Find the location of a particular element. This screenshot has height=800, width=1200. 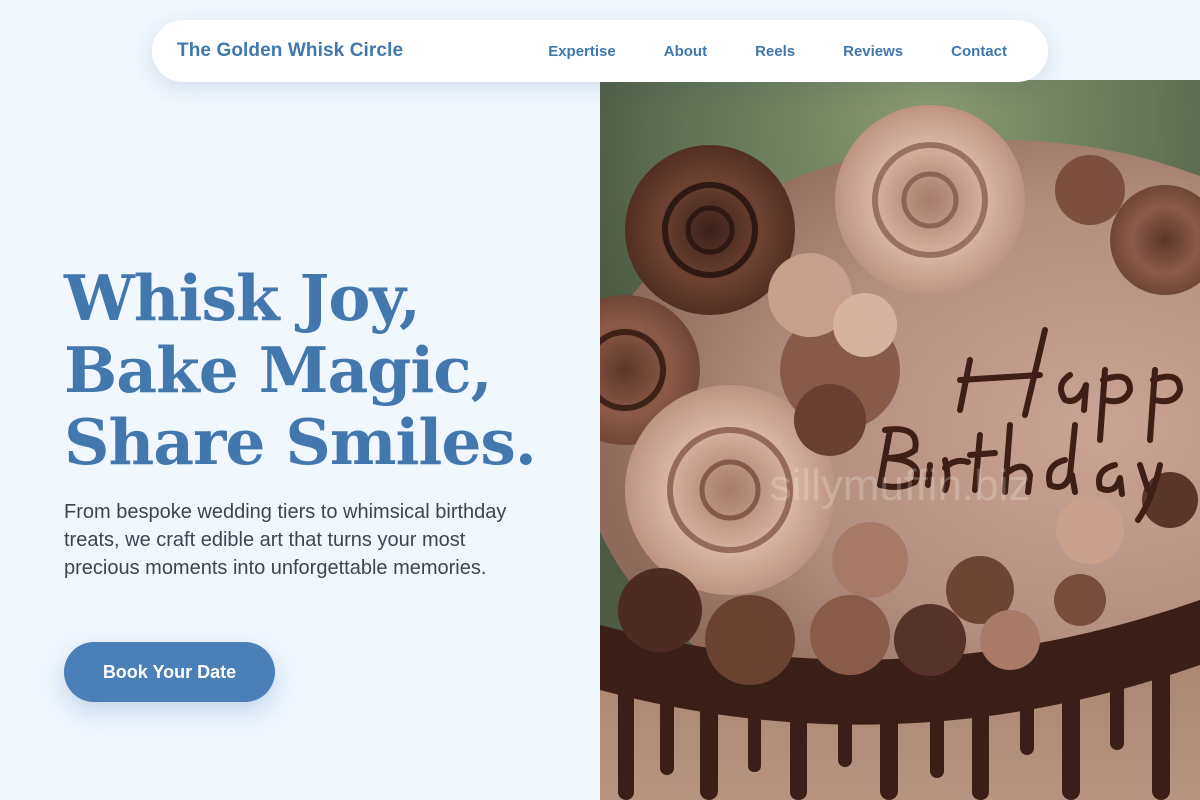

nav-link-reels: Reels is located at coordinates (775, 51).